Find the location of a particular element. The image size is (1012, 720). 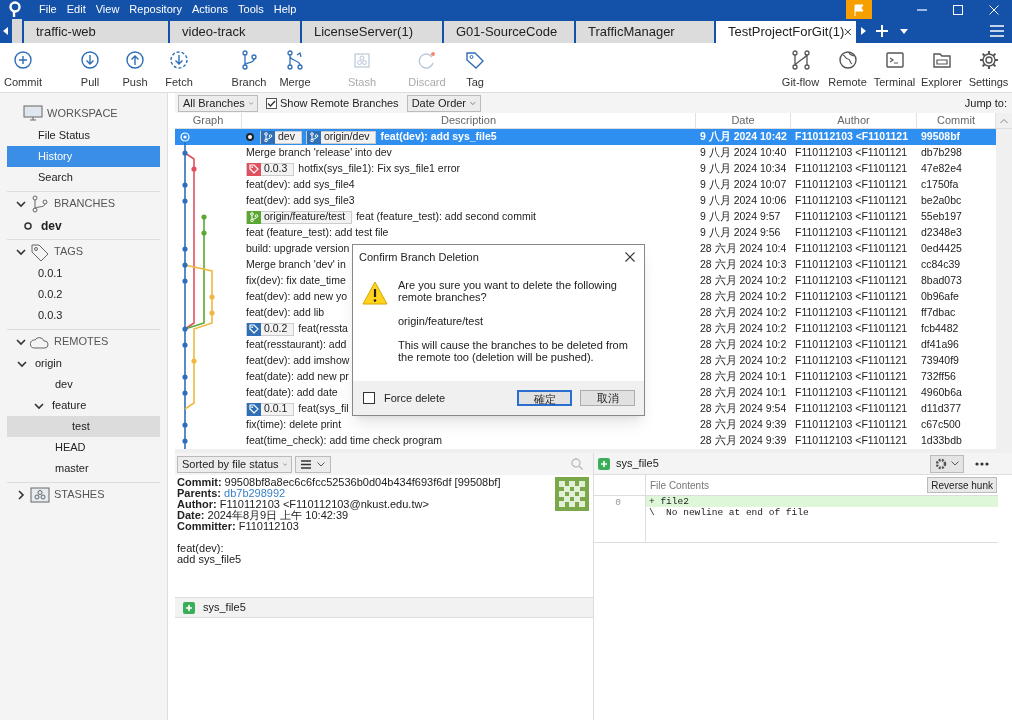

parent-commit-link: db7b298992 is located at coordinates (255, 493).